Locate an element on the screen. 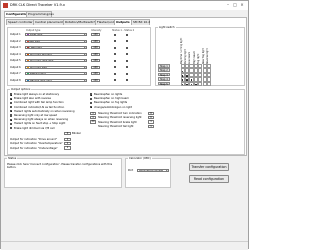 This screenshot has width=320, height=250. blinker-input: 0 is located at coordinates (67, 133).